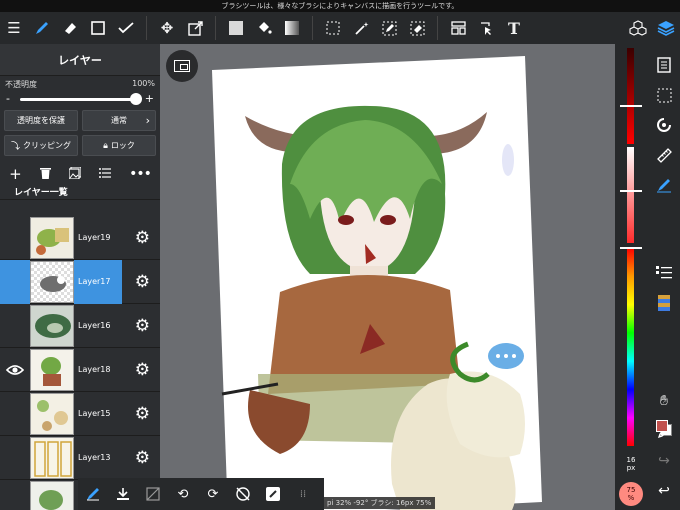 This screenshot has width=680, height=510. I want to click on saturation-slider, so click(630, 195).